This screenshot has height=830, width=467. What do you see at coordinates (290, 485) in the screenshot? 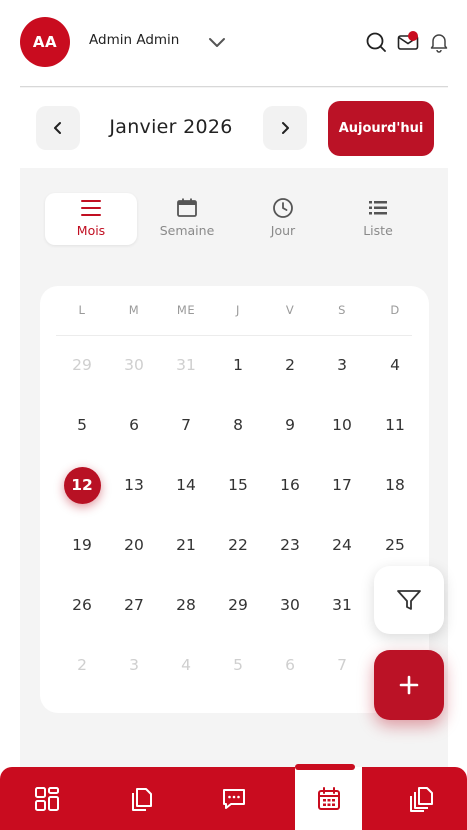
I see `calendar-day: 16` at bounding box center [290, 485].